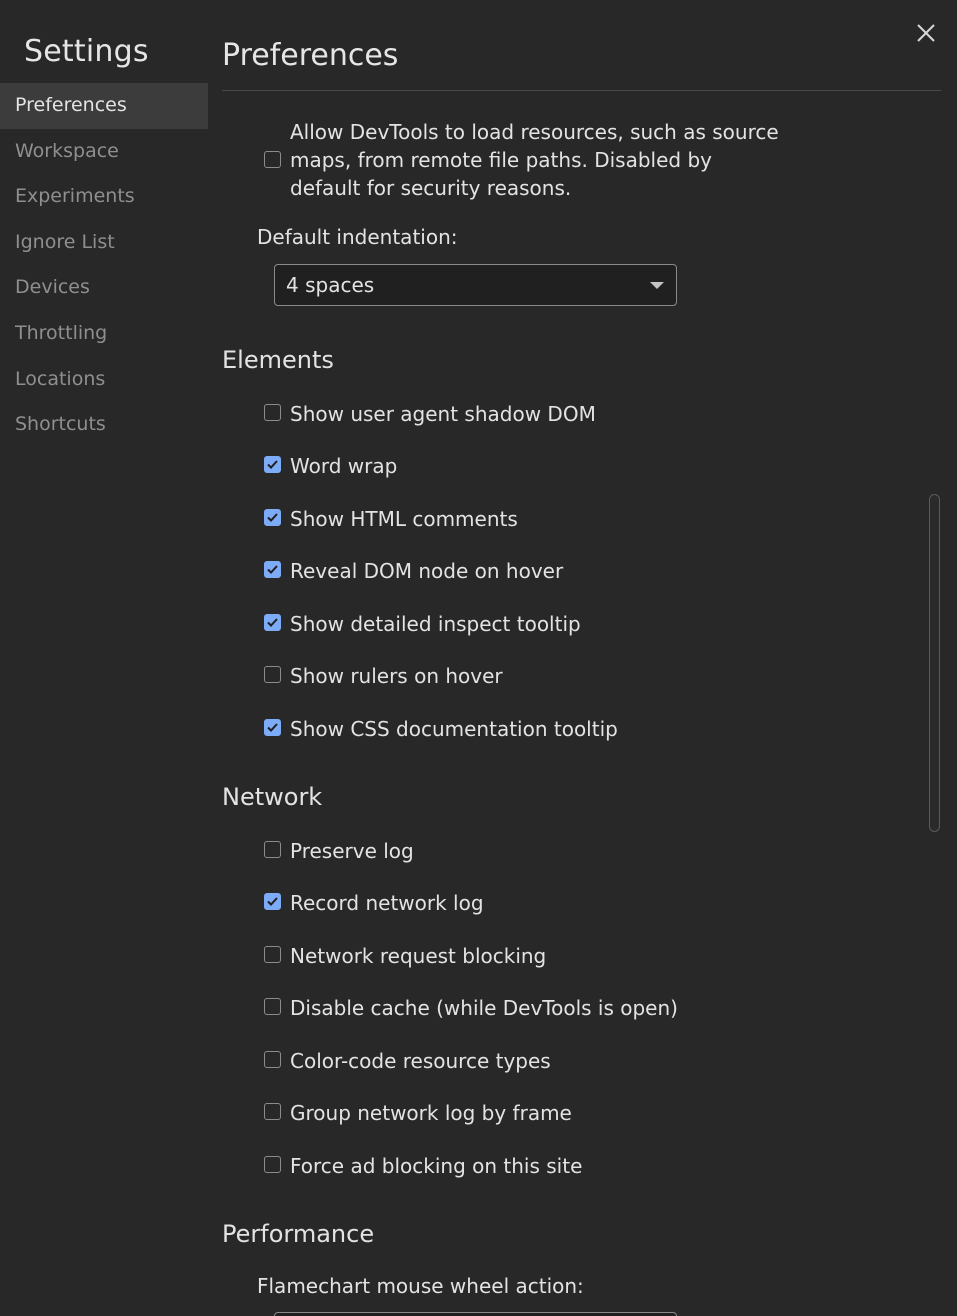 The width and height of the screenshot is (957, 1316). What do you see at coordinates (420, 1286) in the screenshot?
I see `flamechart-mouse-wheel-label: Flamechart mouse wheel action:` at bounding box center [420, 1286].